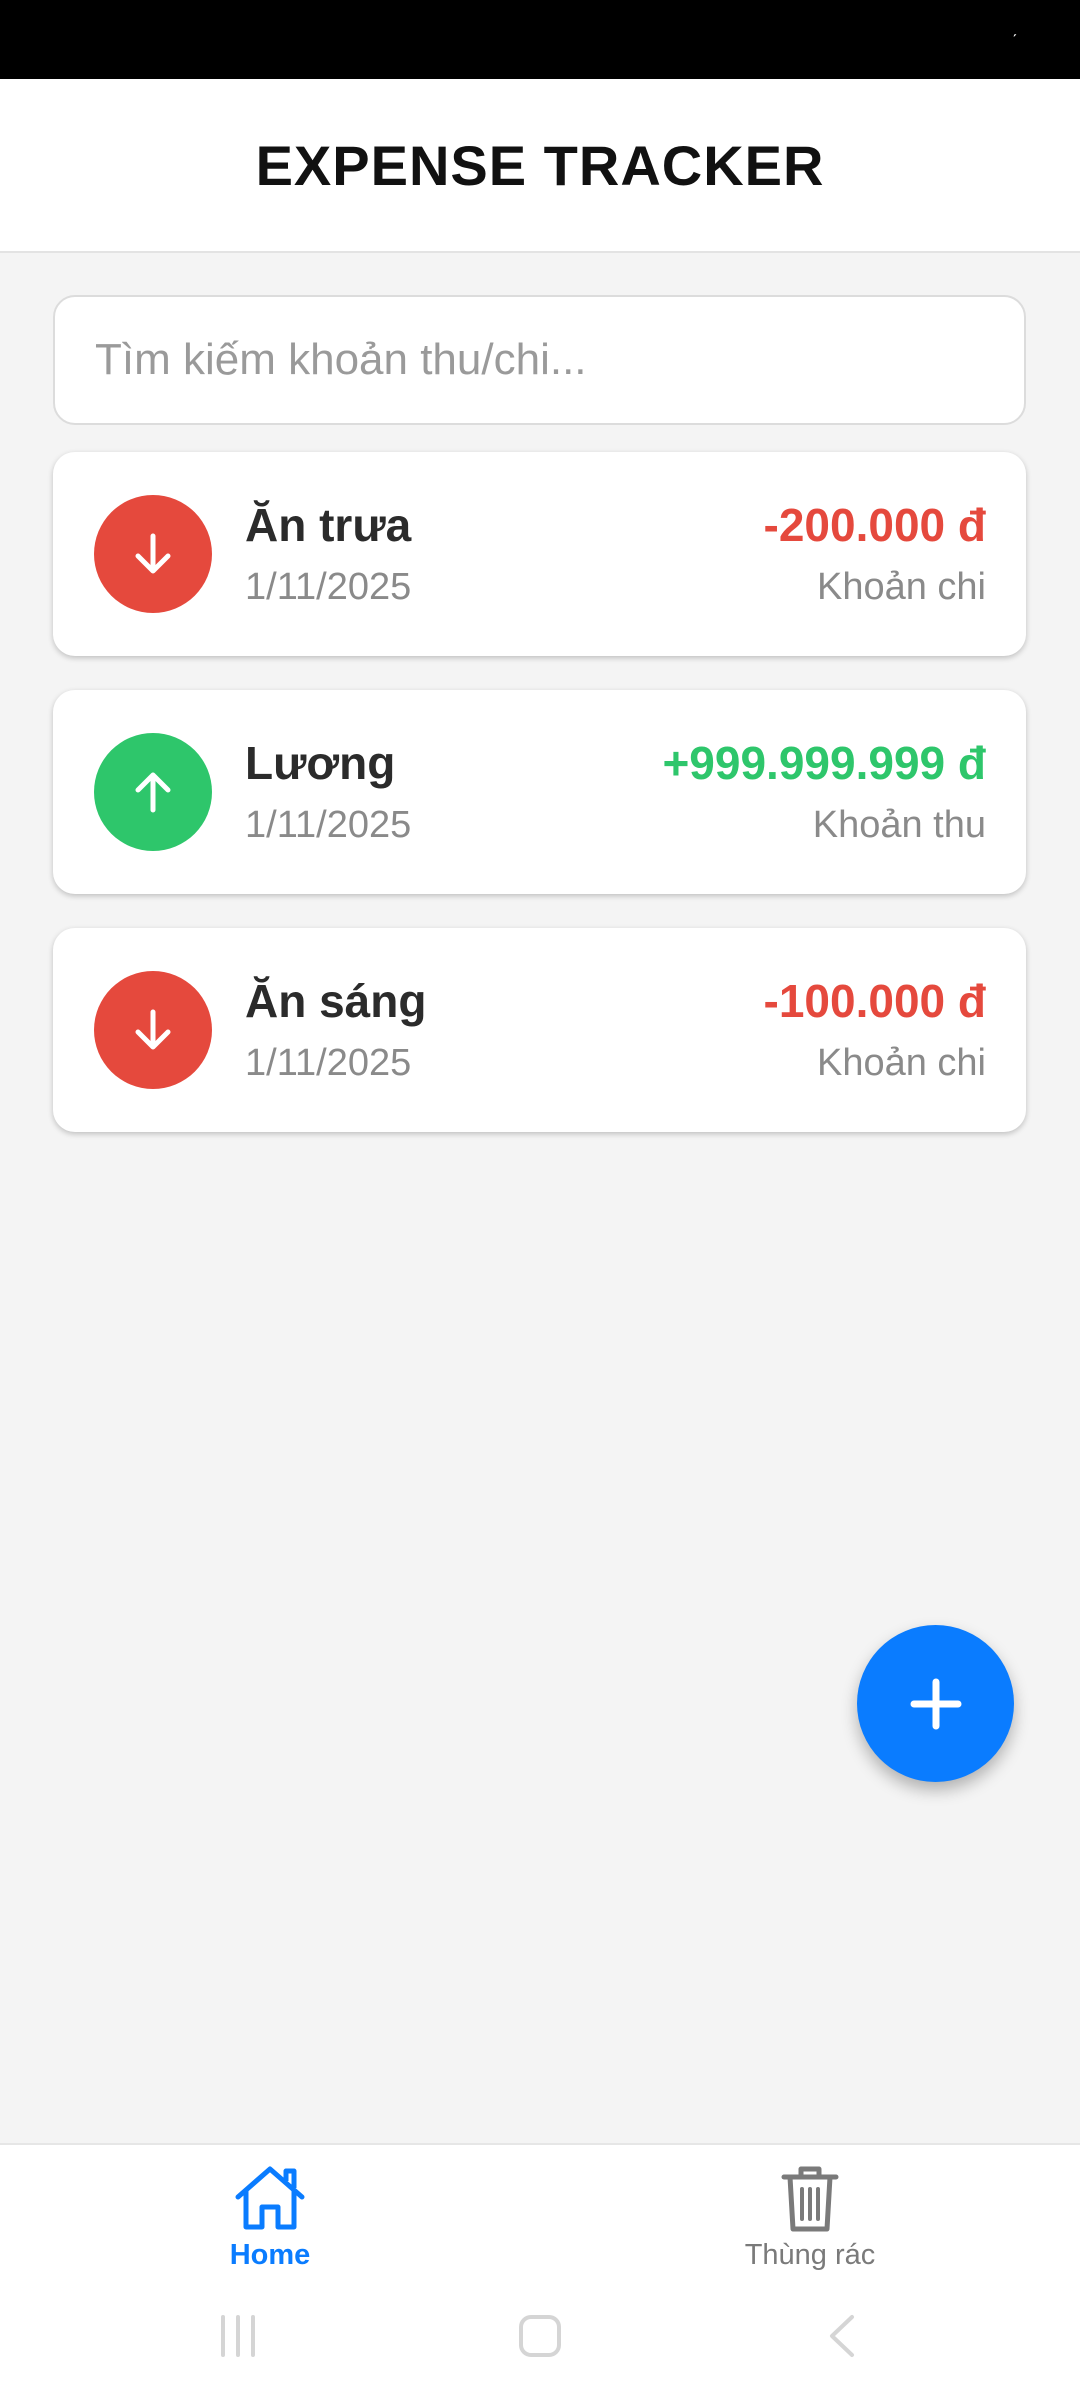 Image resolution: width=1080 pixels, height=2400 pixels. I want to click on transaction-amount: -200.000 đ, so click(874, 525).